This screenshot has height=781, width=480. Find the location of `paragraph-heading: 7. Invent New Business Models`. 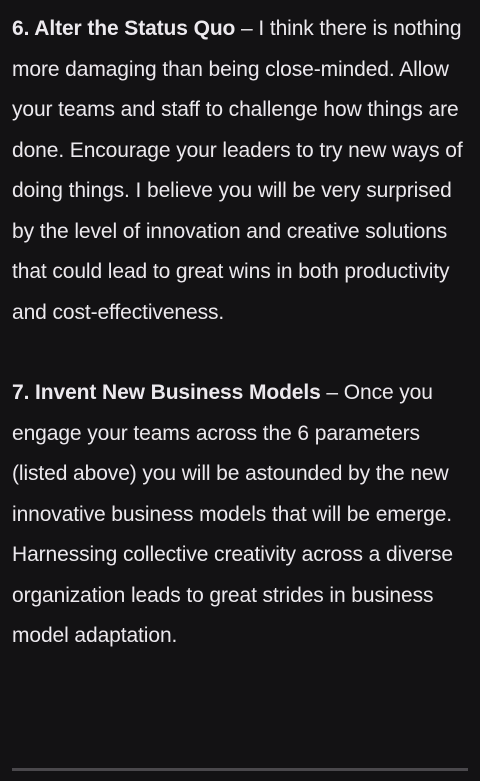

paragraph-heading: 7. Invent New Business Models is located at coordinates (166, 392).